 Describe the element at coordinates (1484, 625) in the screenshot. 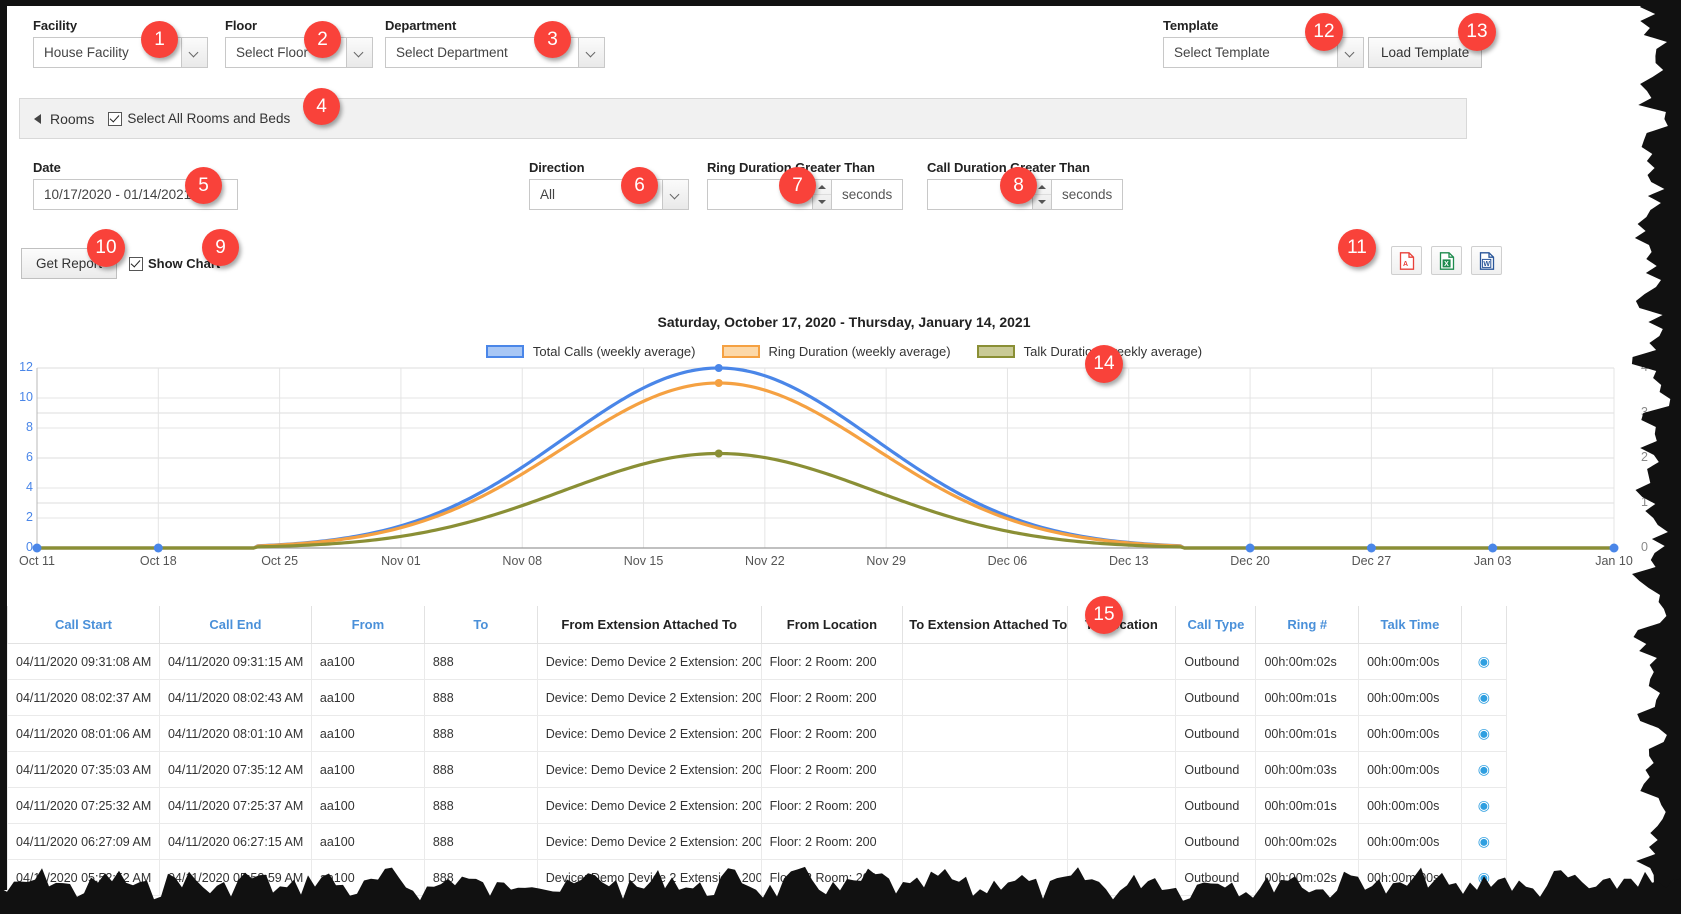

I see `table-column-header` at that location.